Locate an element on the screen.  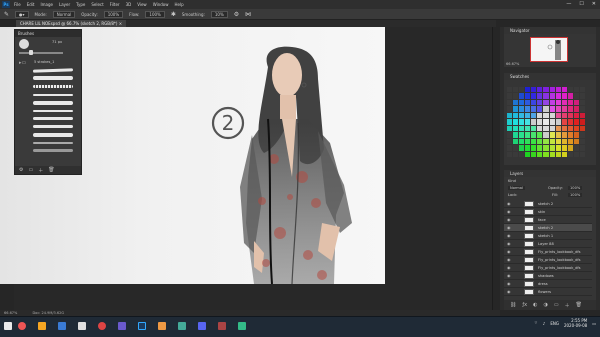
flow-field: 100% is located at coordinates (155, 14).